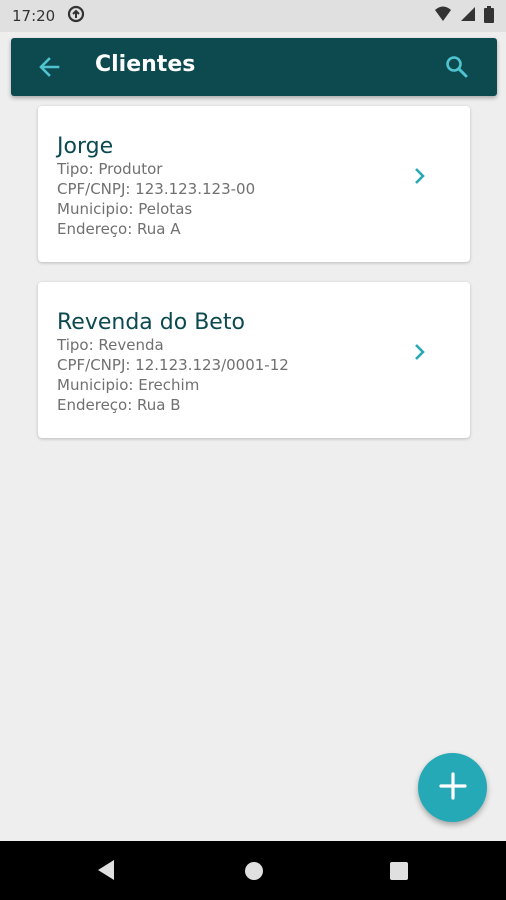 The width and height of the screenshot is (506, 900). Describe the element at coordinates (254, 873) in the screenshot. I see `nav-home-icon` at that location.